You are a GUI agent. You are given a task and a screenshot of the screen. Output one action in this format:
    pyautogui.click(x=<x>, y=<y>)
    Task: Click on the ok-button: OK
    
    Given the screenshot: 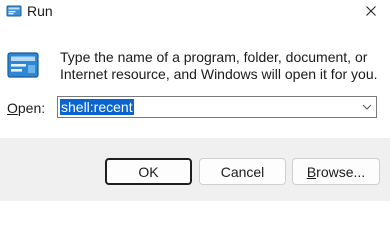 What is the action you would take?
    pyautogui.click(x=148, y=171)
    